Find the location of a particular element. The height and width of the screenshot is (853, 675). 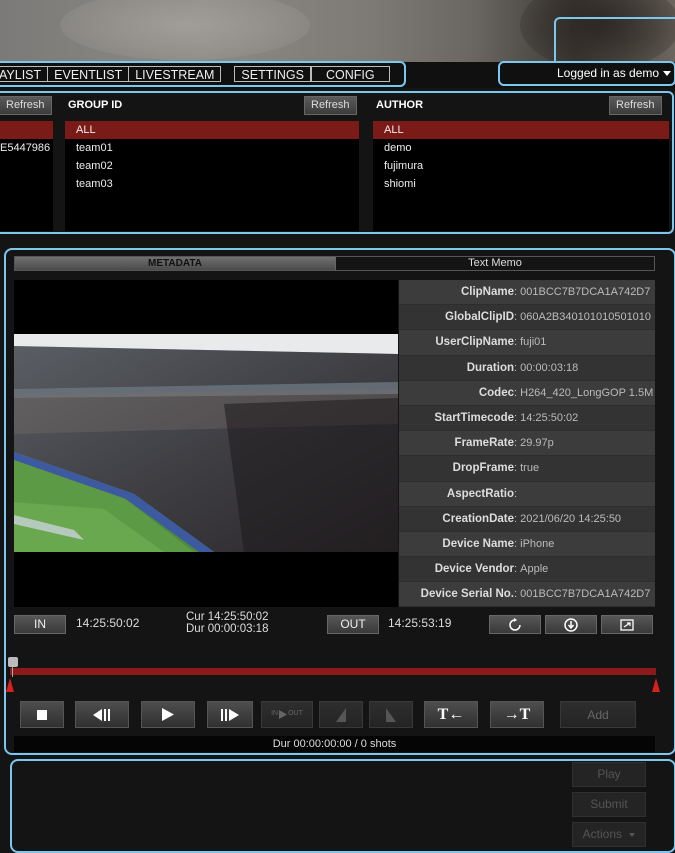

bottom-highlight is located at coordinates (342, 806).